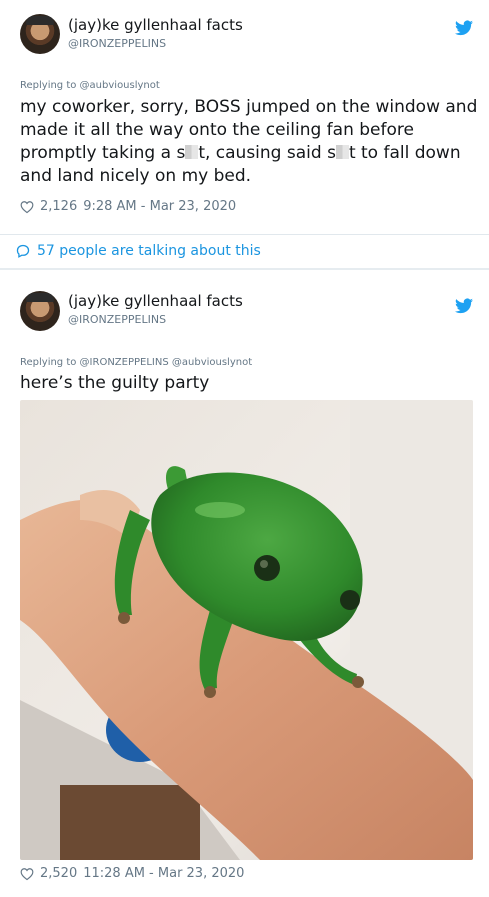 This screenshot has height=897, width=489. What do you see at coordinates (59, 206) in the screenshot?
I see `like-count: 2,126` at bounding box center [59, 206].